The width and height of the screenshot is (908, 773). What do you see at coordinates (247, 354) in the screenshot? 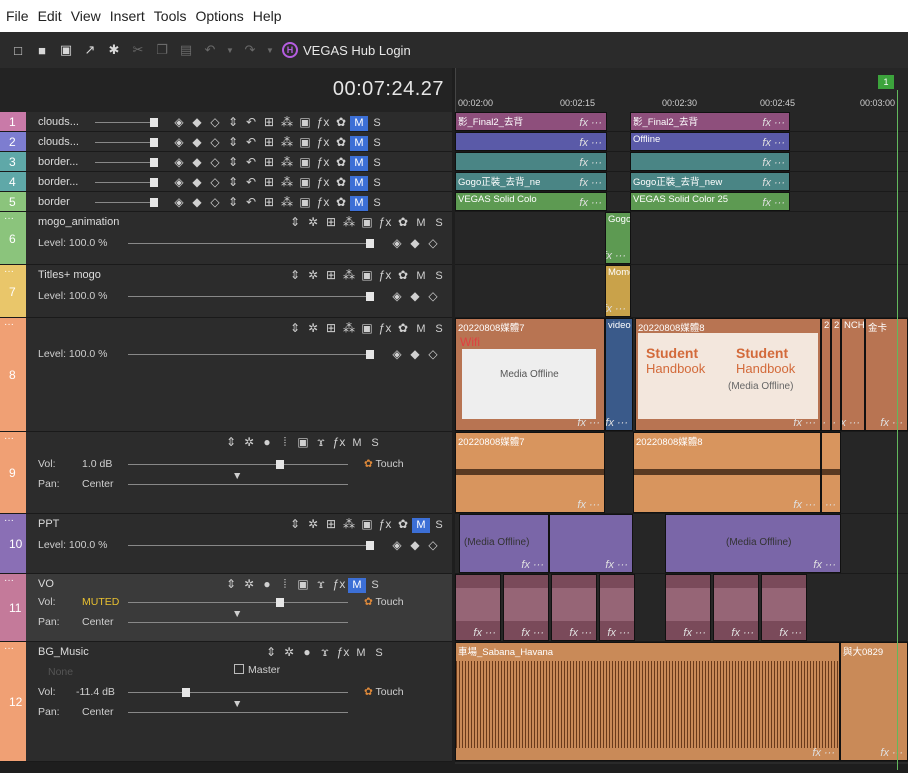
I see `level-slider-track` at bounding box center [247, 354].